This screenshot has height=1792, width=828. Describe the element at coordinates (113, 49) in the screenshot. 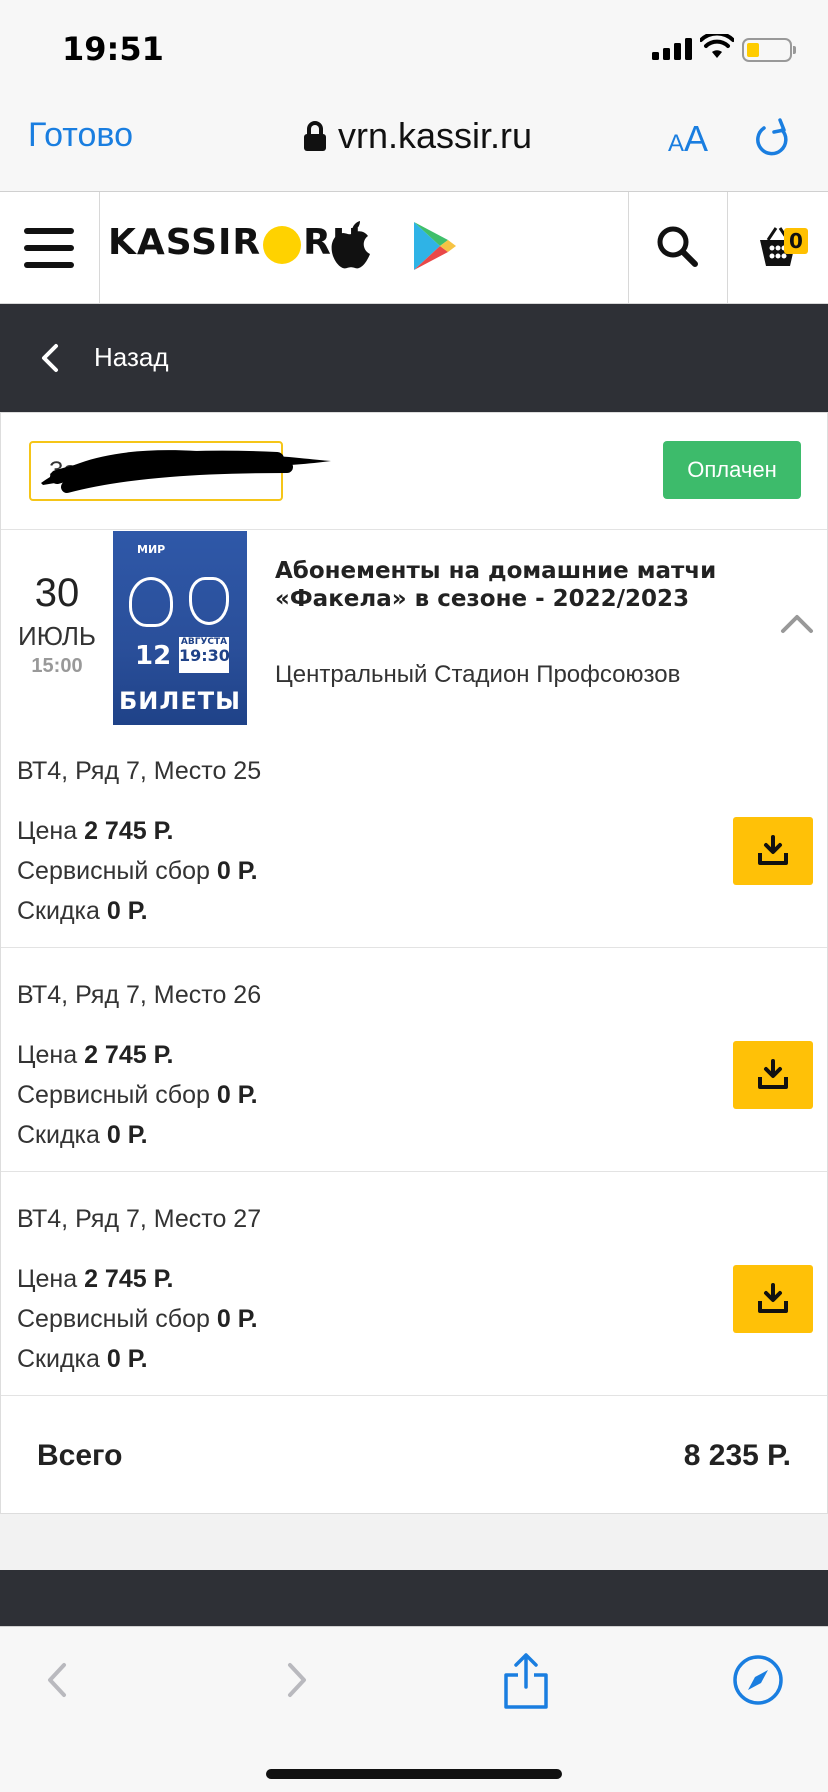

I see `status-time: 19:51` at that location.